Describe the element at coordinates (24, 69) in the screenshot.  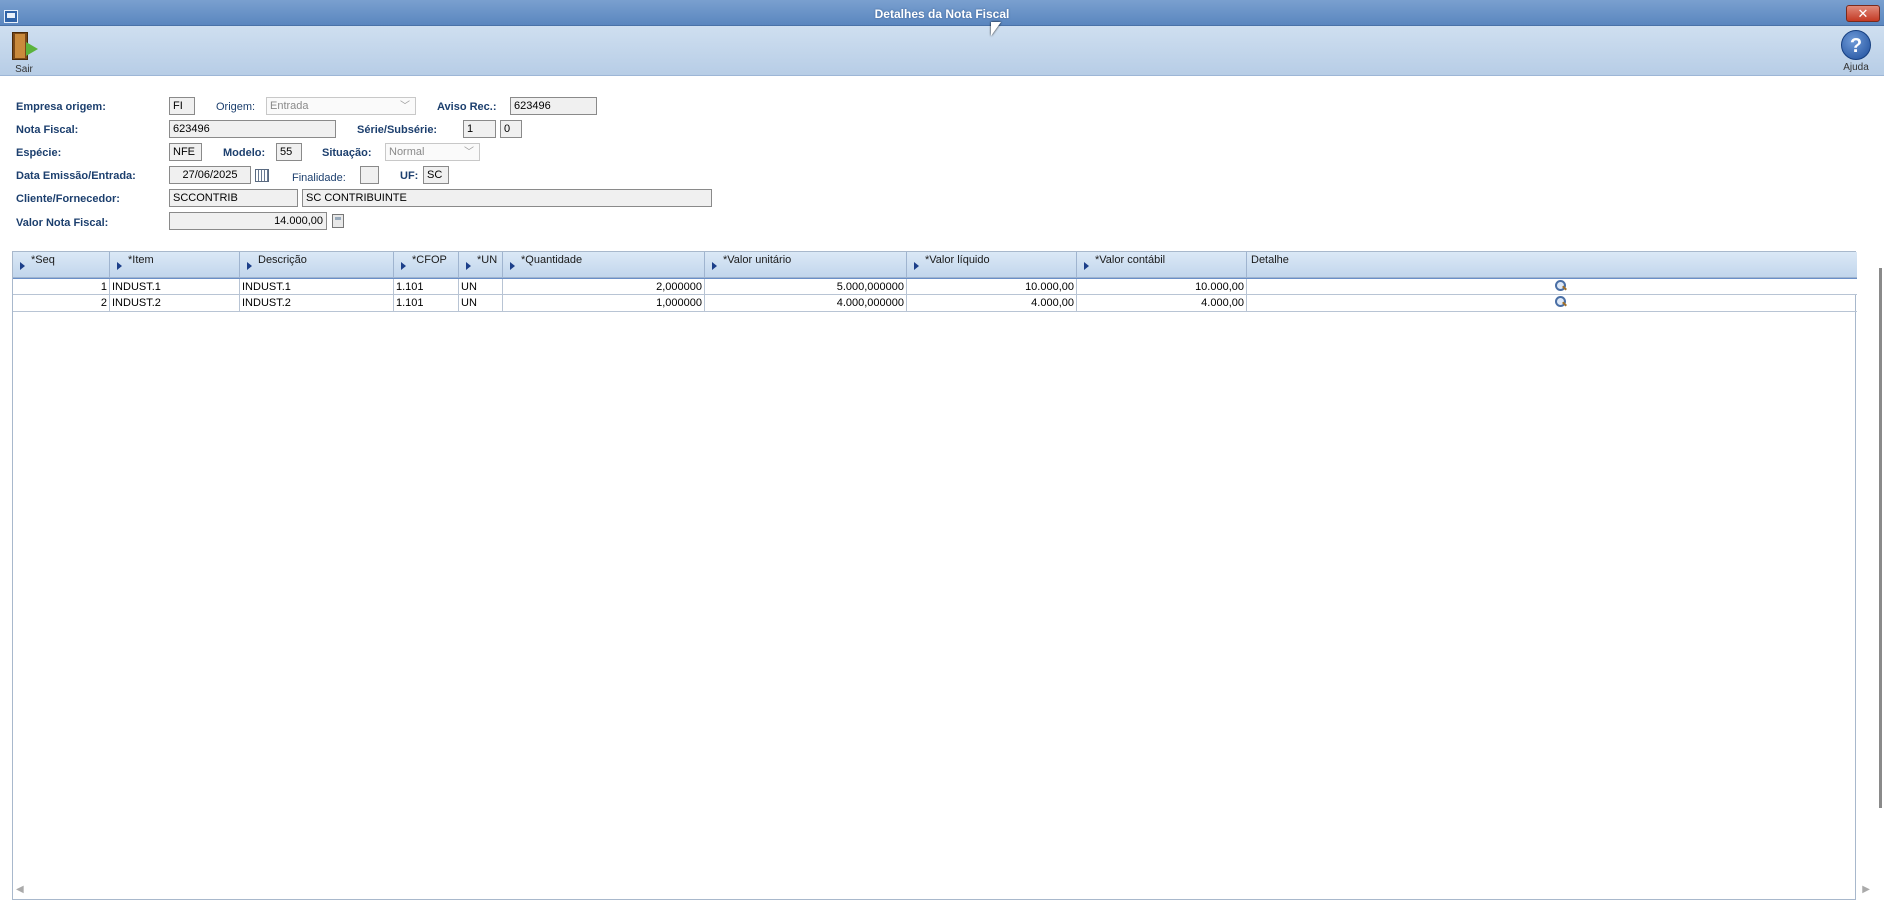
I see `exit-label: Sair` at that location.